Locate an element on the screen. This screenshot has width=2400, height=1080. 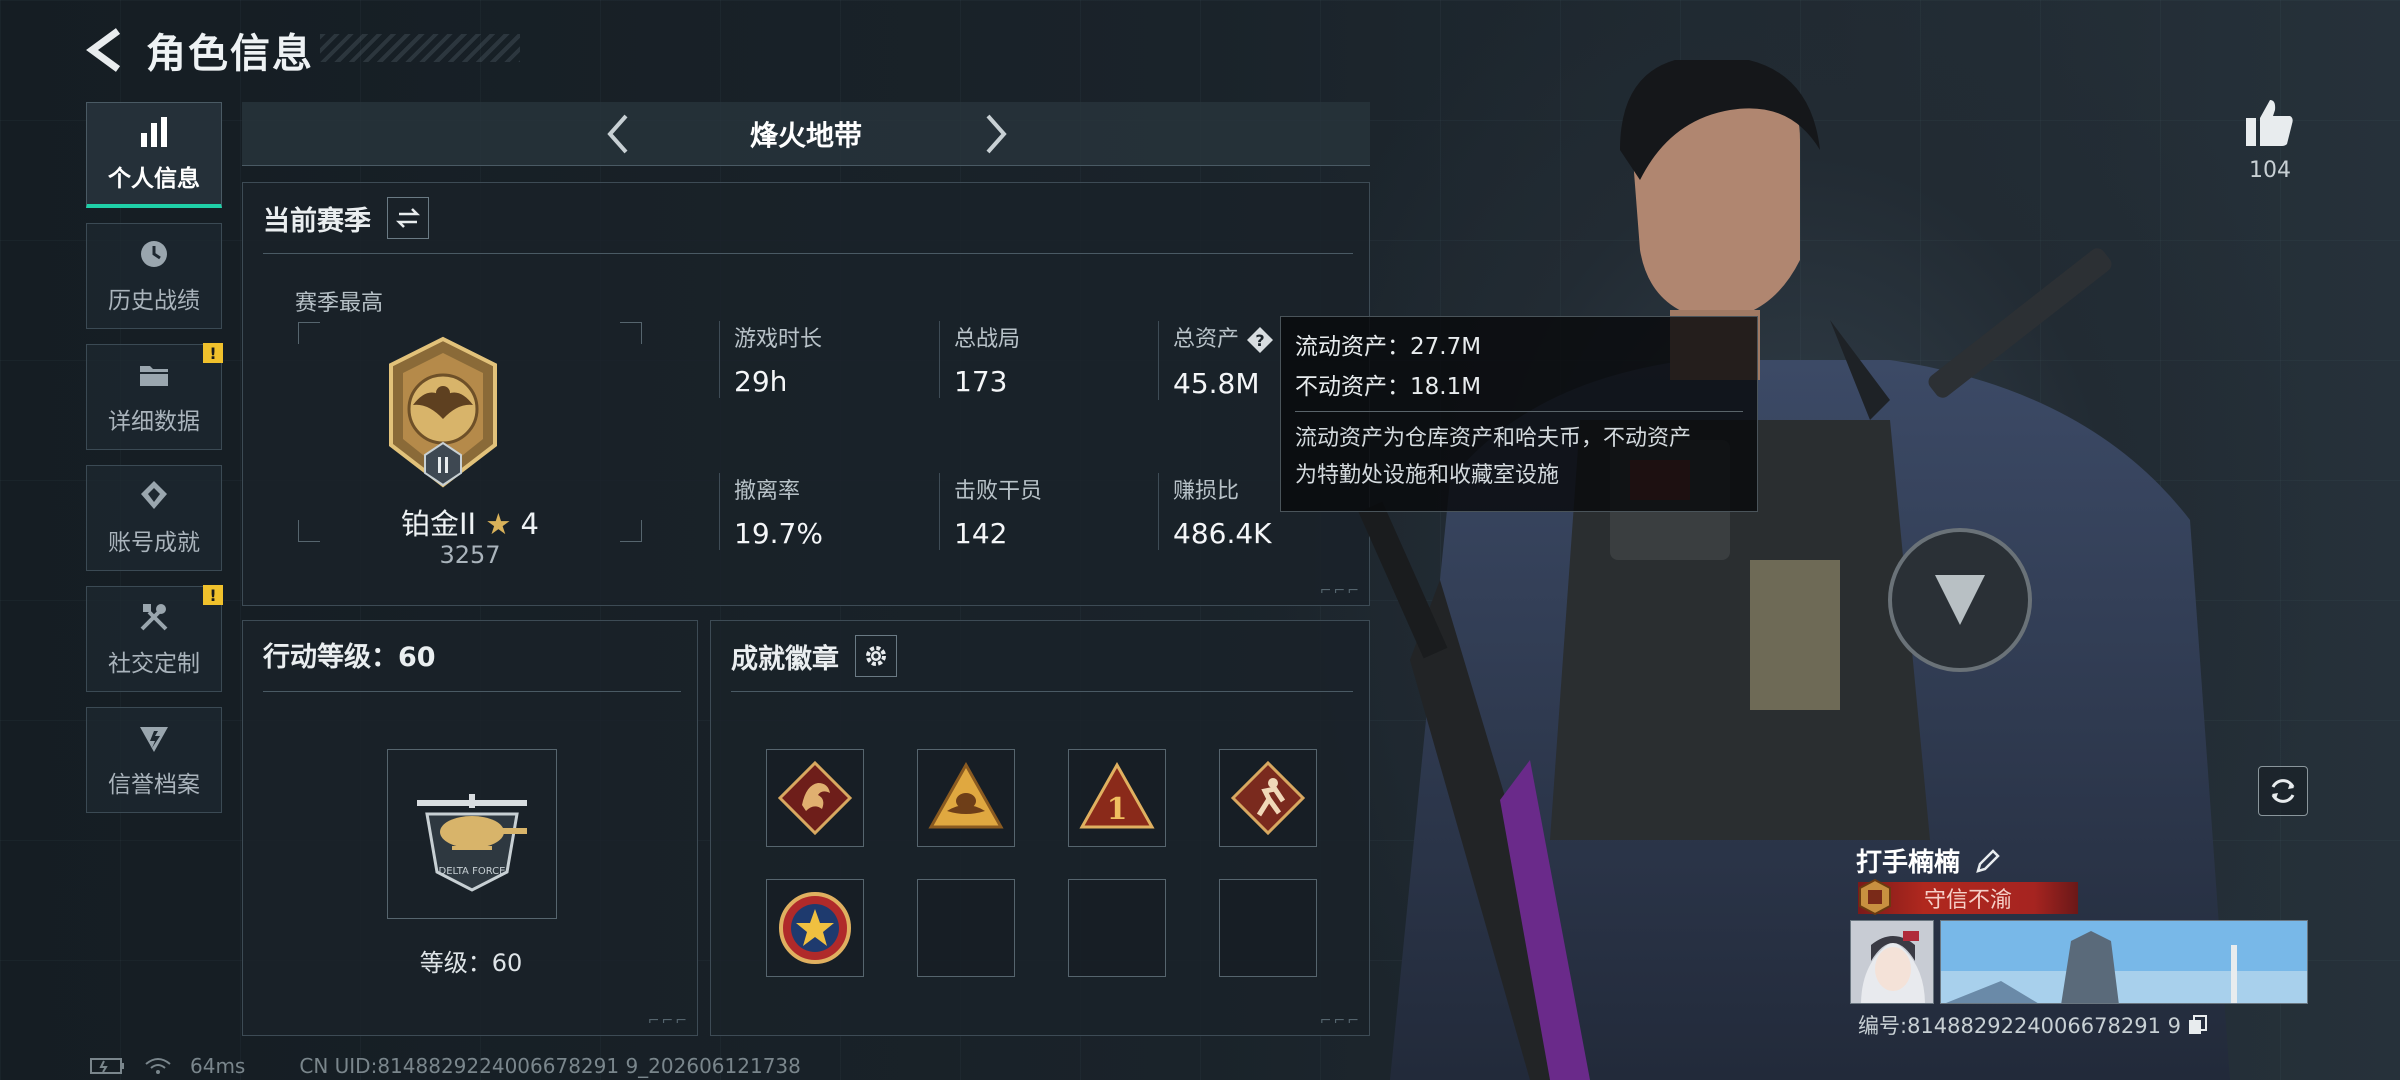
level-badge: DELTA FORCE is located at coordinates (472, 834).